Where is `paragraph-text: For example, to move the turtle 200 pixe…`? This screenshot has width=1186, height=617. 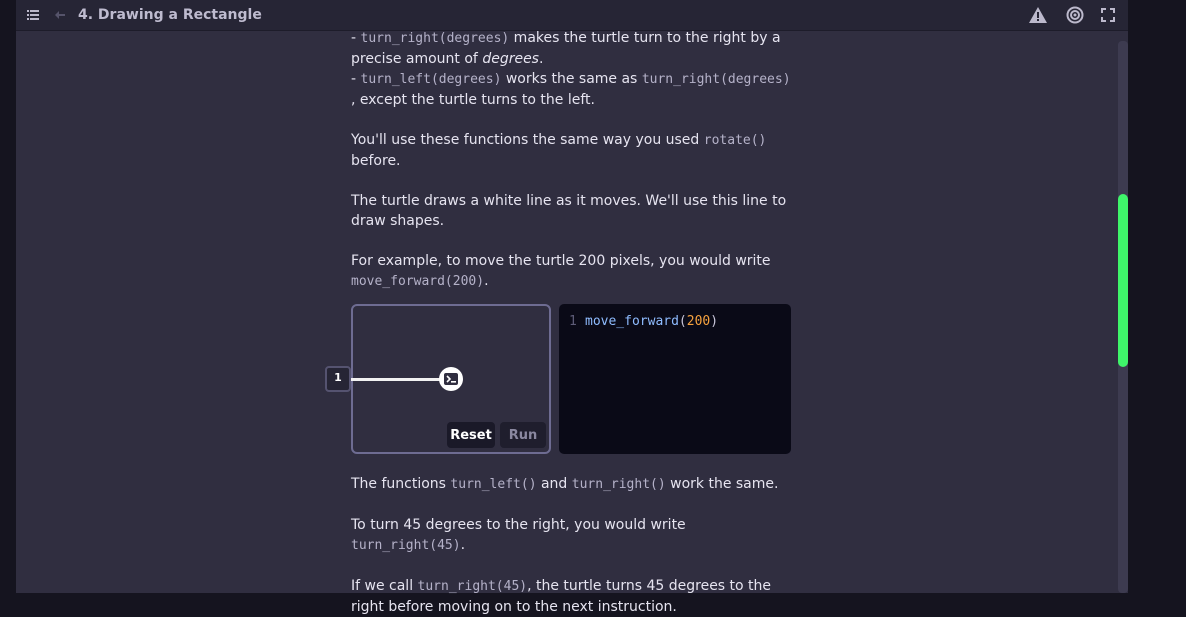 paragraph-text: For example, to move the turtle 200 pixe… is located at coordinates (561, 261).